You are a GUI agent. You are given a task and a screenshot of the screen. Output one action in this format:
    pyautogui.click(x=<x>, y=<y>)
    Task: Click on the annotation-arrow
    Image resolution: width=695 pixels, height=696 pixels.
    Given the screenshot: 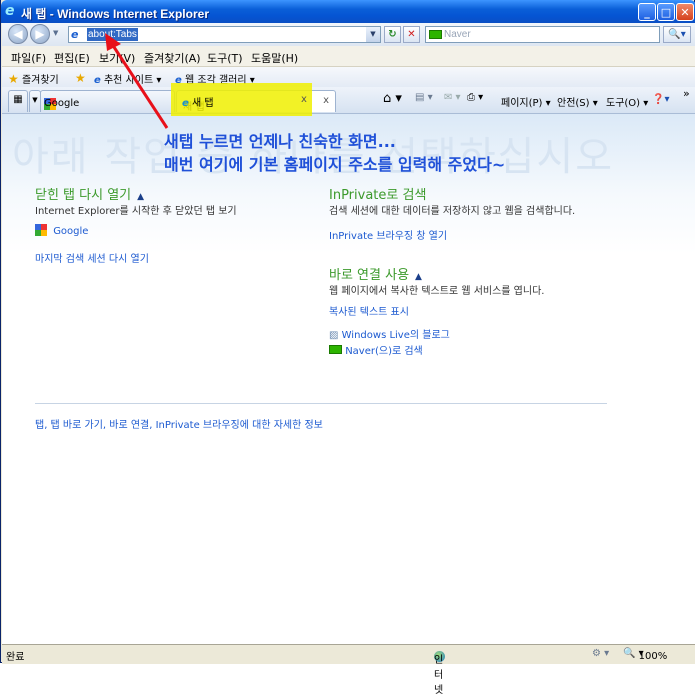 What is the action you would take?
    pyautogui.click(x=137, y=81)
    